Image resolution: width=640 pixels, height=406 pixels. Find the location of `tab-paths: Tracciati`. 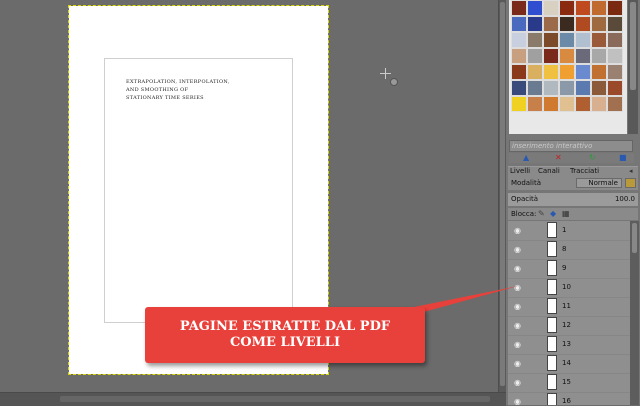

tab-paths: Tracciati is located at coordinates (584, 171).